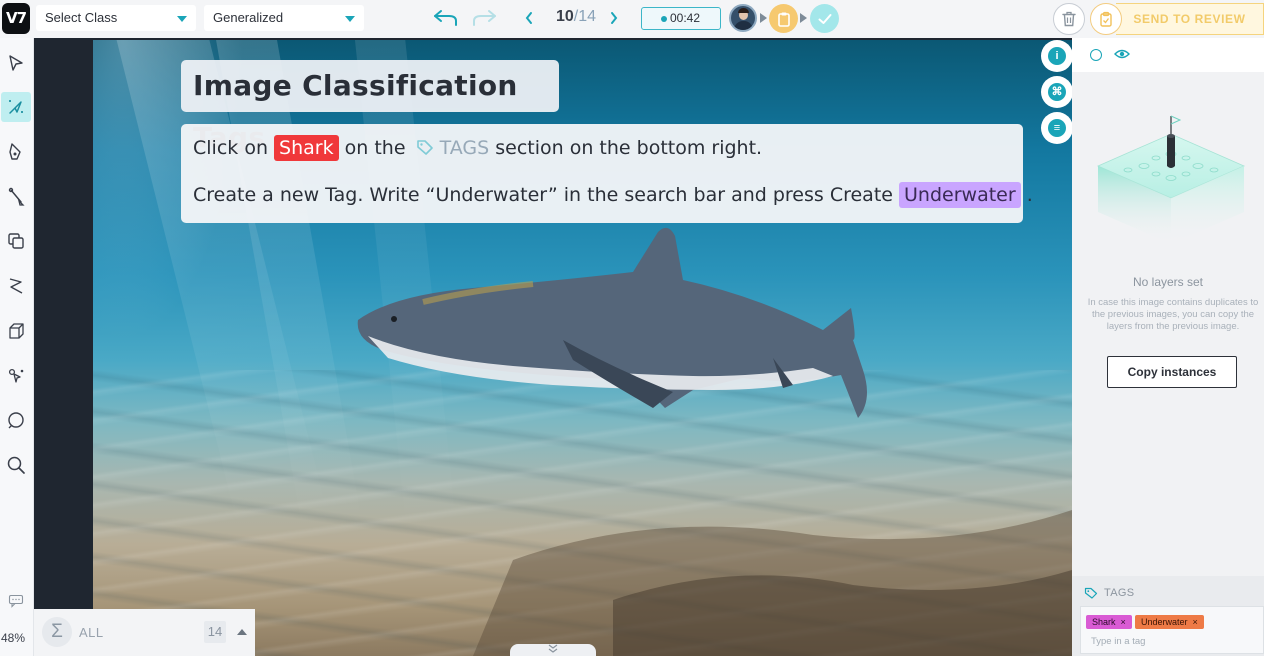 This screenshot has width=1264, height=656. What do you see at coordinates (1190, 19) in the screenshot?
I see `send-to-review-button: SEND TO REVIEW` at bounding box center [1190, 19].